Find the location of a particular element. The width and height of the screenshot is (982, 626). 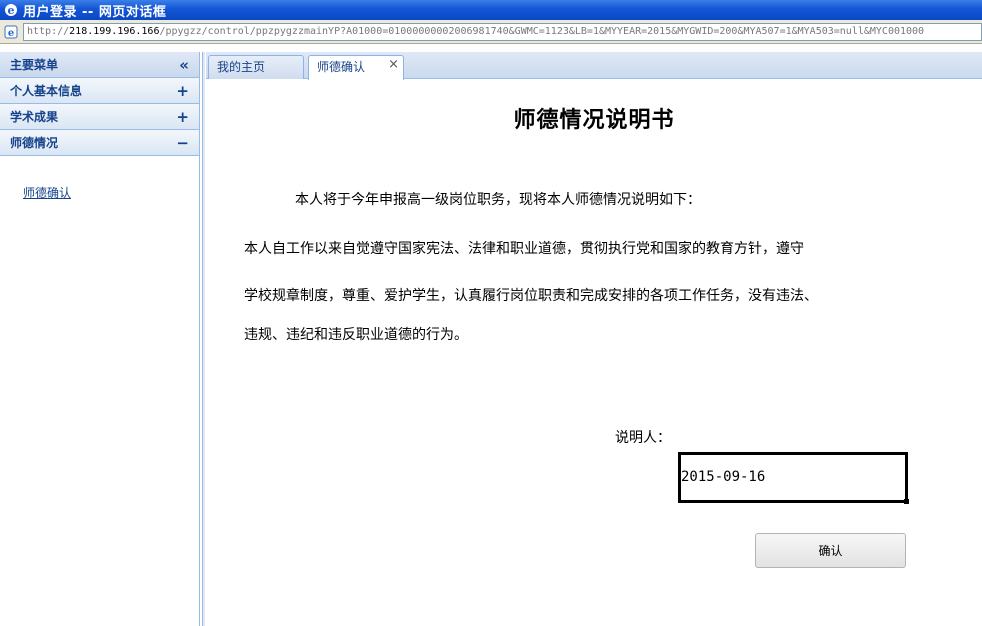

confirm-button-label: 确认 is located at coordinates (830, 551).